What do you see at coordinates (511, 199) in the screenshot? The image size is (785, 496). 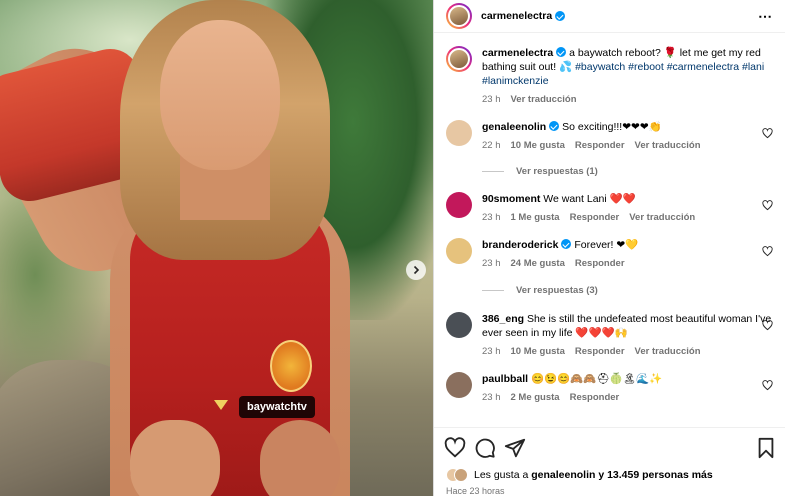 I see `comment-username: 90smoment` at bounding box center [511, 199].